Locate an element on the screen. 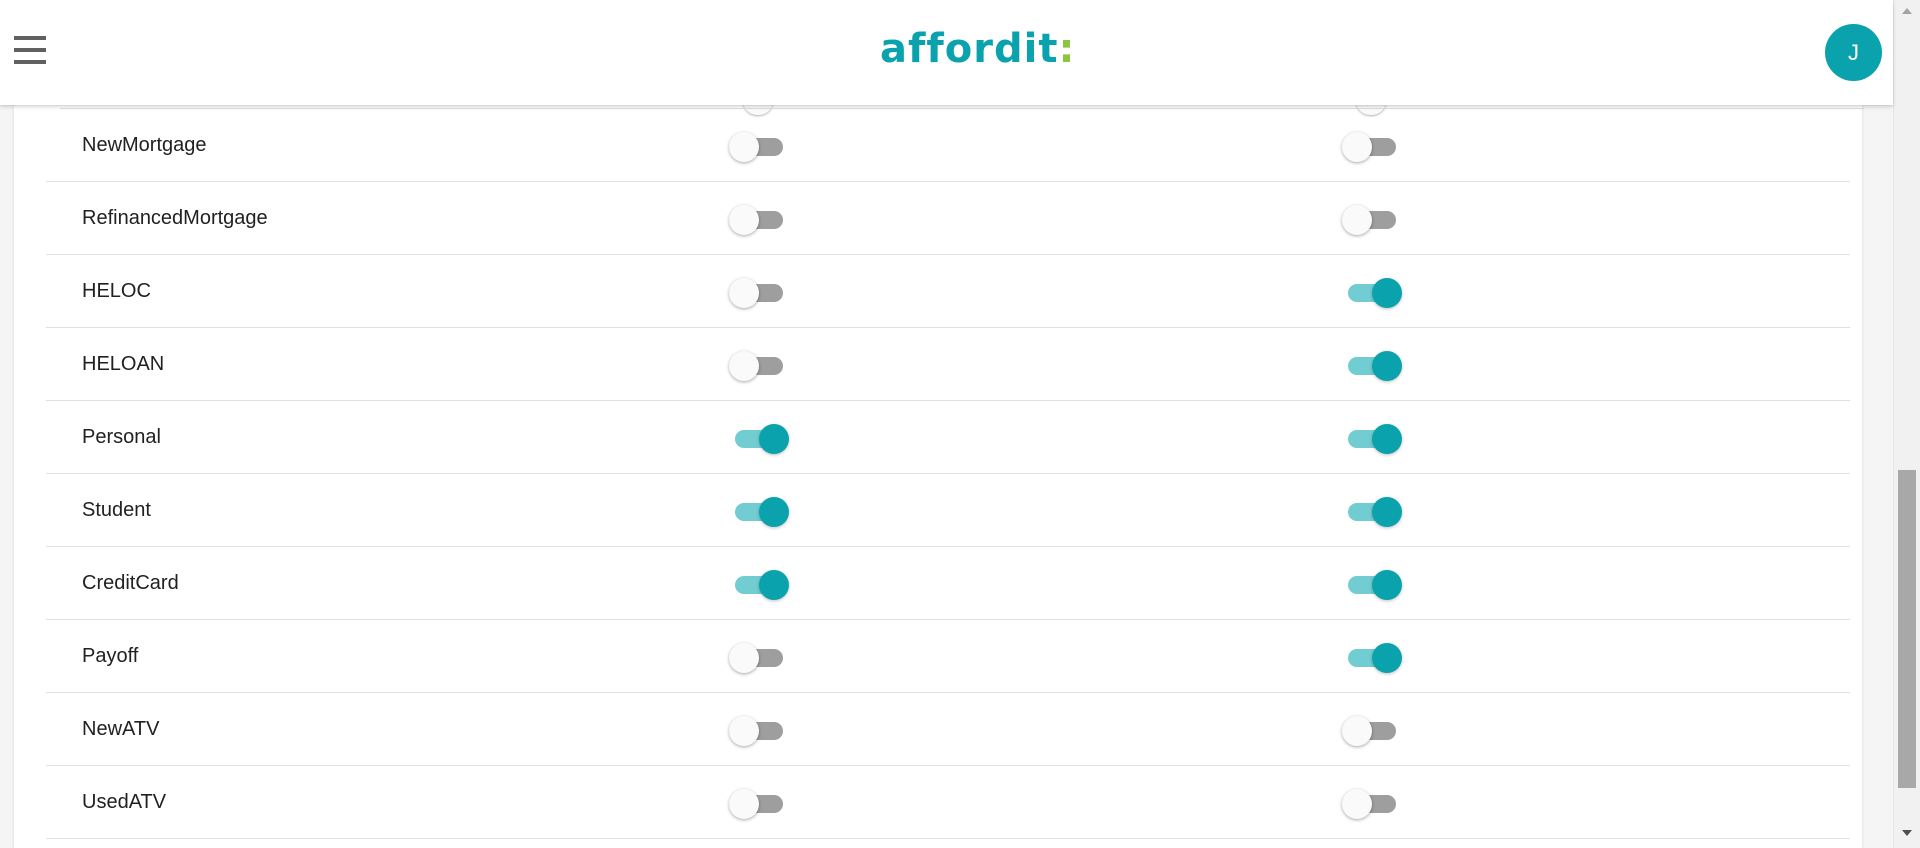 This screenshot has width=1920, height=848. user-avatar: J is located at coordinates (1853, 52).